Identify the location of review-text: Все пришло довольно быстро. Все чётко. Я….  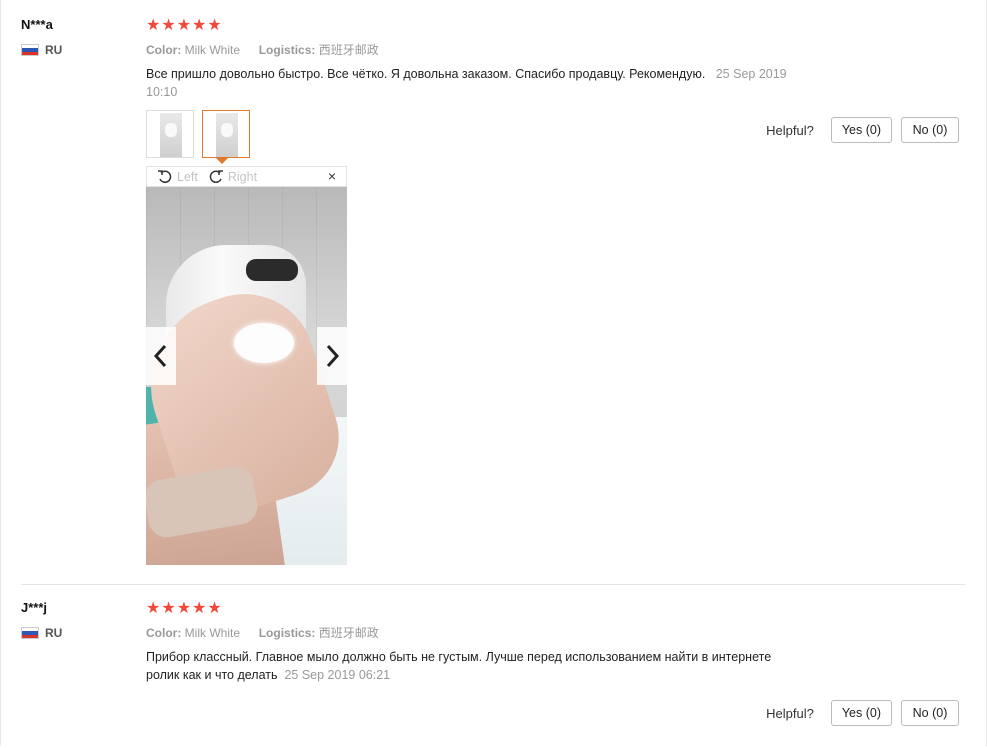
(496, 83).